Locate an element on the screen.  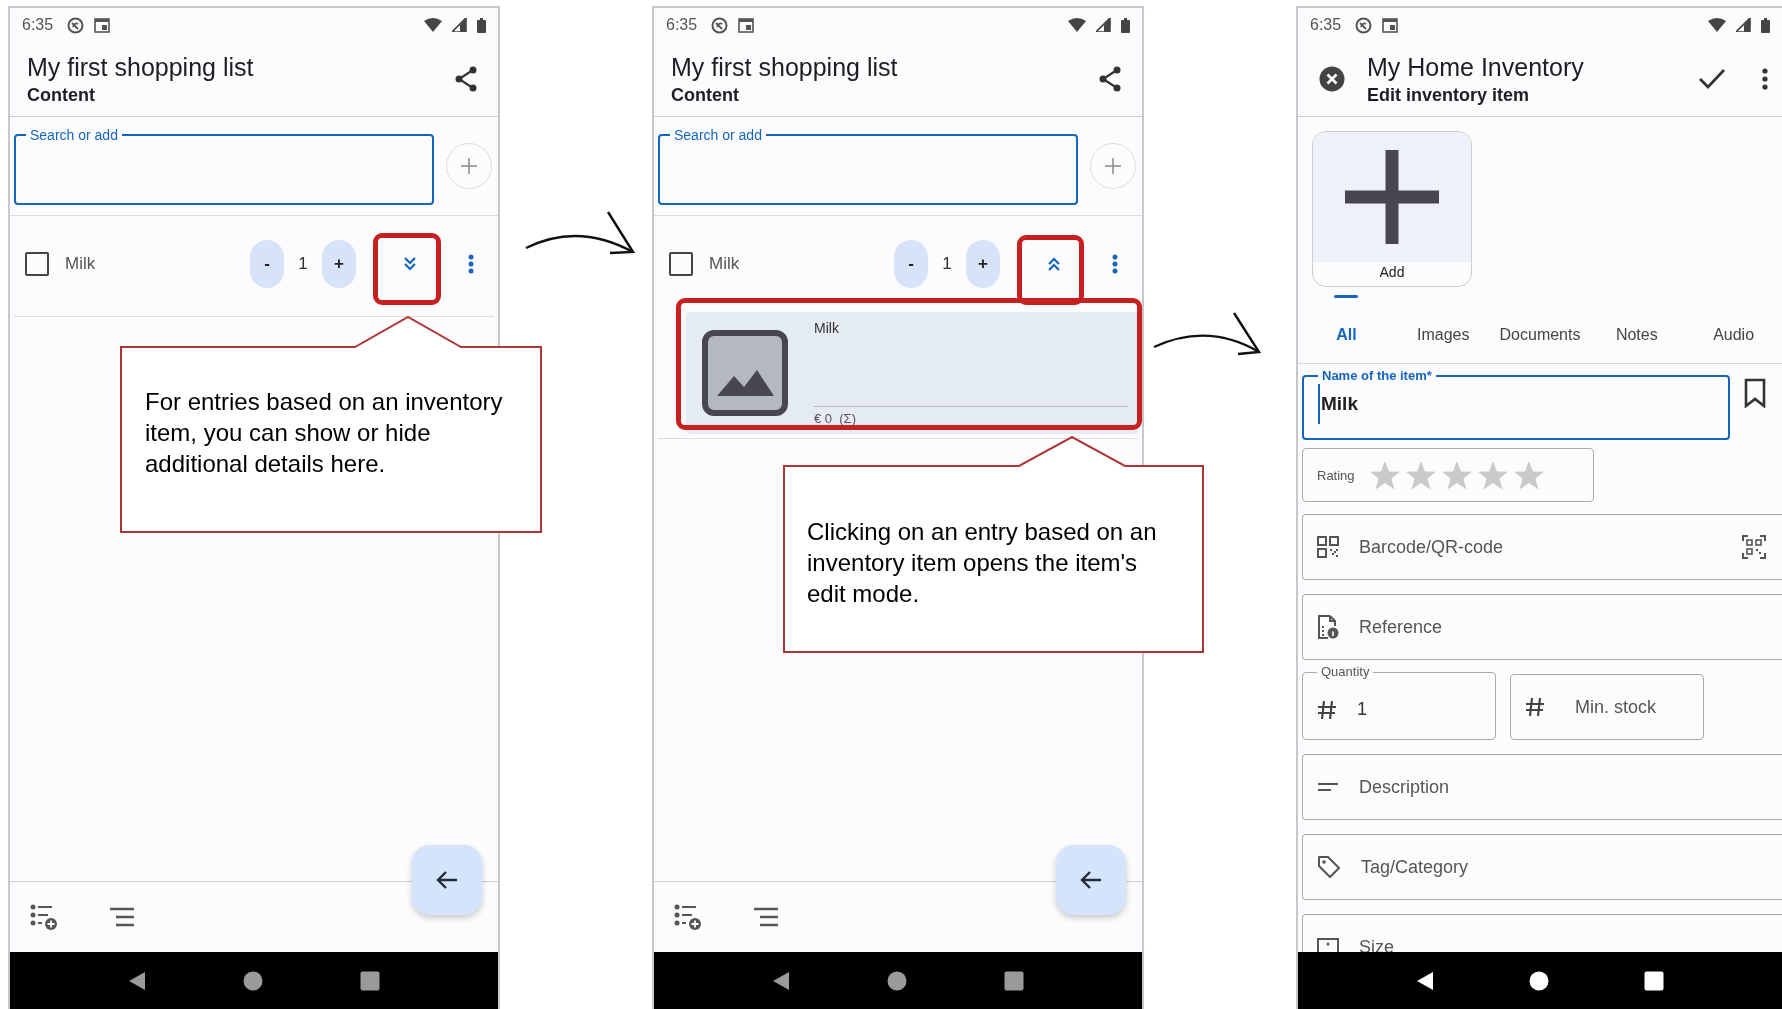
image-placeholder-icon is located at coordinates (745, 373).